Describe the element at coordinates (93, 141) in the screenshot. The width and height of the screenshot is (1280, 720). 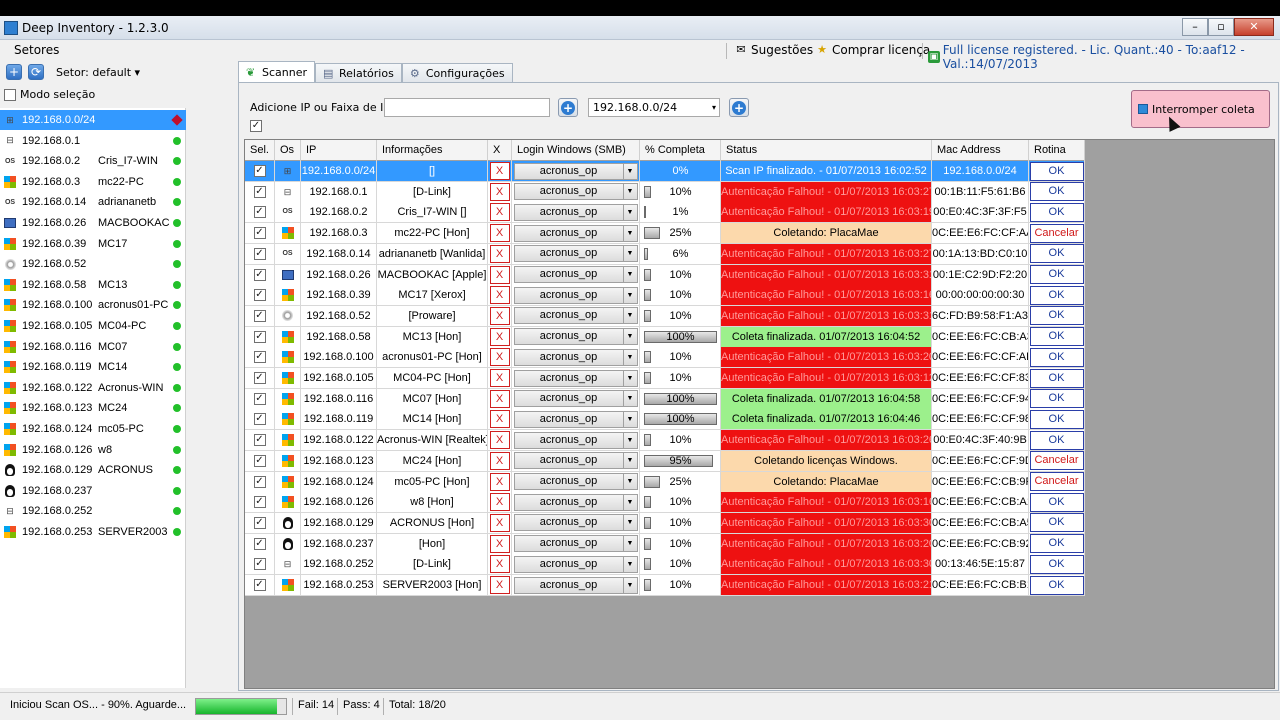
I see `tree-item: ⊟ 192.168.0.1` at that location.